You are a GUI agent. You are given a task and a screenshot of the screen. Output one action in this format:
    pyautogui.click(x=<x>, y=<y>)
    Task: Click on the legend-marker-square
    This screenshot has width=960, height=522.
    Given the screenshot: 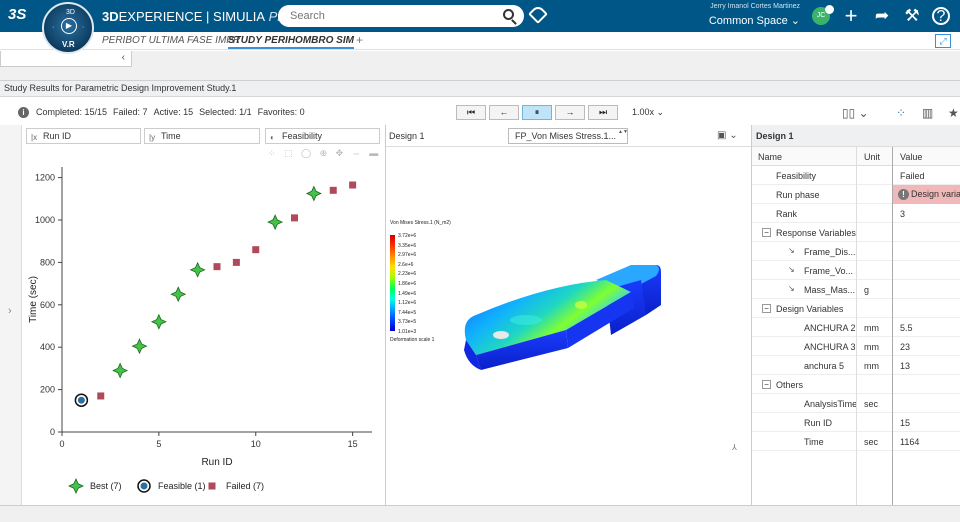 What is the action you would take?
    pyautogui.click(x=212, y=486)
    